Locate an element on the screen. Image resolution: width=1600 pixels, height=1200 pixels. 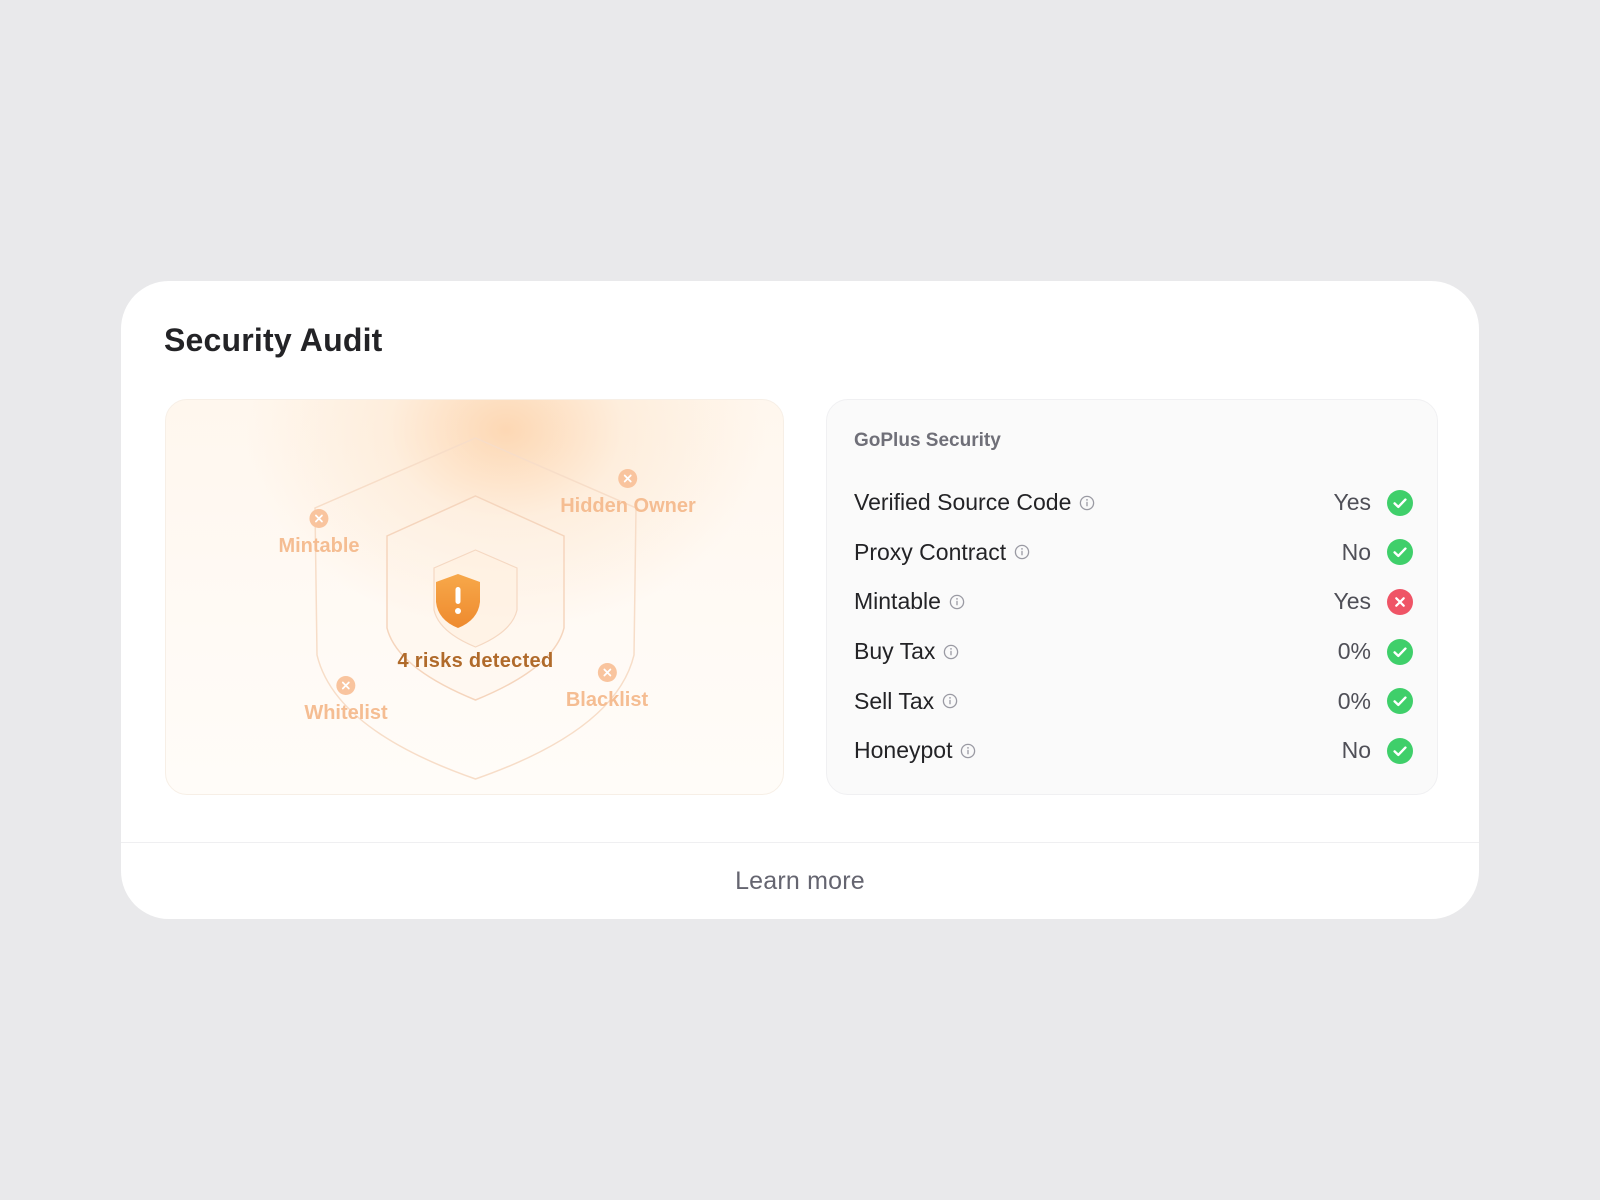
learn-more-link: Learn more is located at coordinates (800, 881).